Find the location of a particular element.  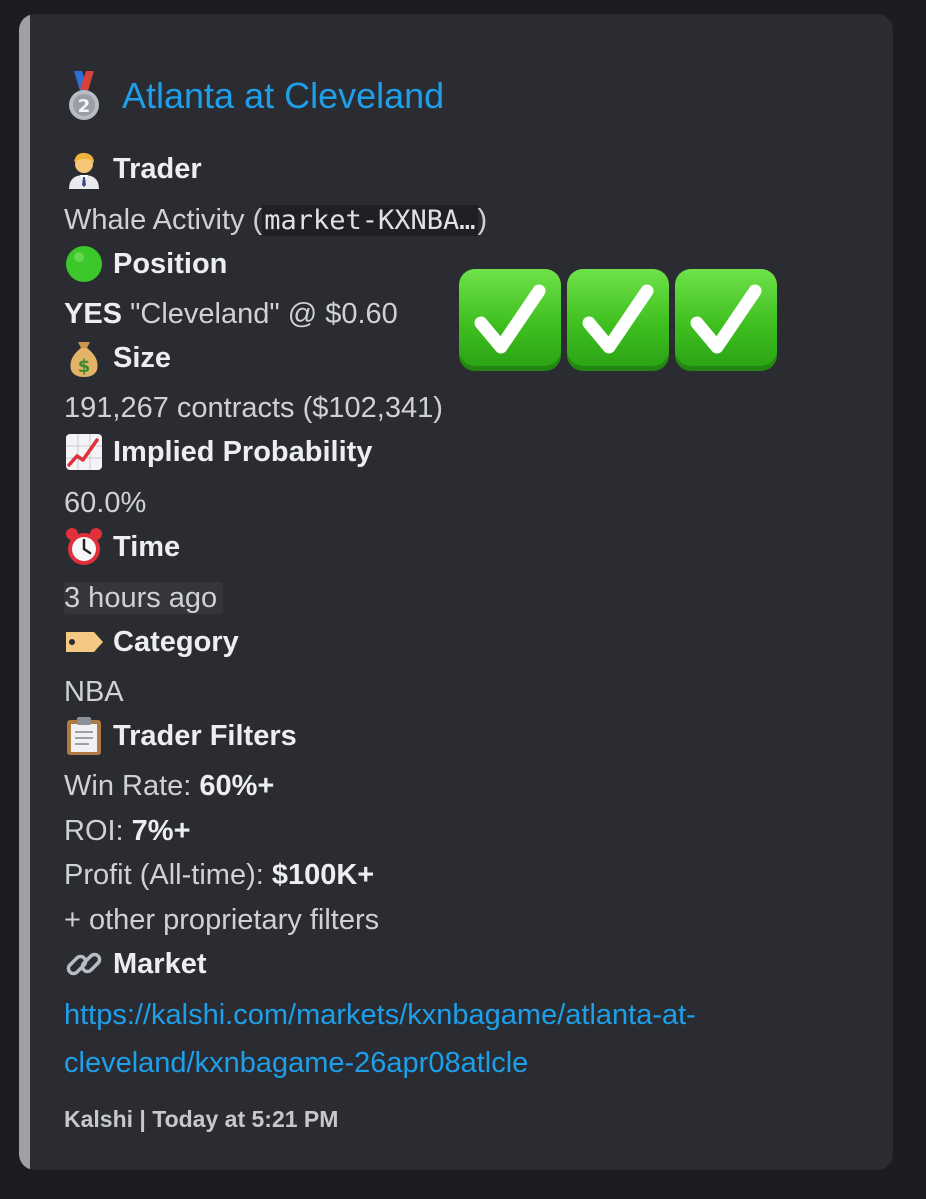

field-value-category: NBA is located at coordinates (94, 692).